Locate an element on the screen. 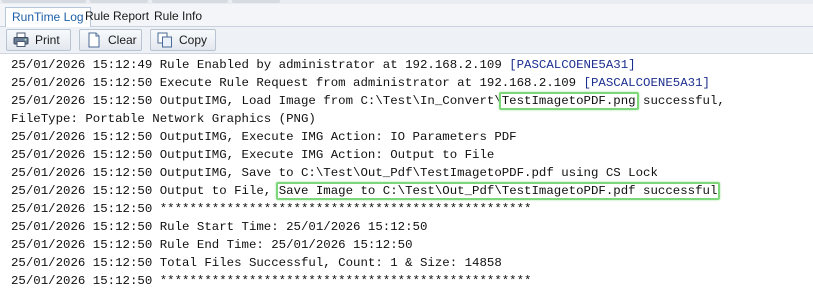 This screenshot has width=813, height=304. copy-icon is located at coordinates (165, 40).